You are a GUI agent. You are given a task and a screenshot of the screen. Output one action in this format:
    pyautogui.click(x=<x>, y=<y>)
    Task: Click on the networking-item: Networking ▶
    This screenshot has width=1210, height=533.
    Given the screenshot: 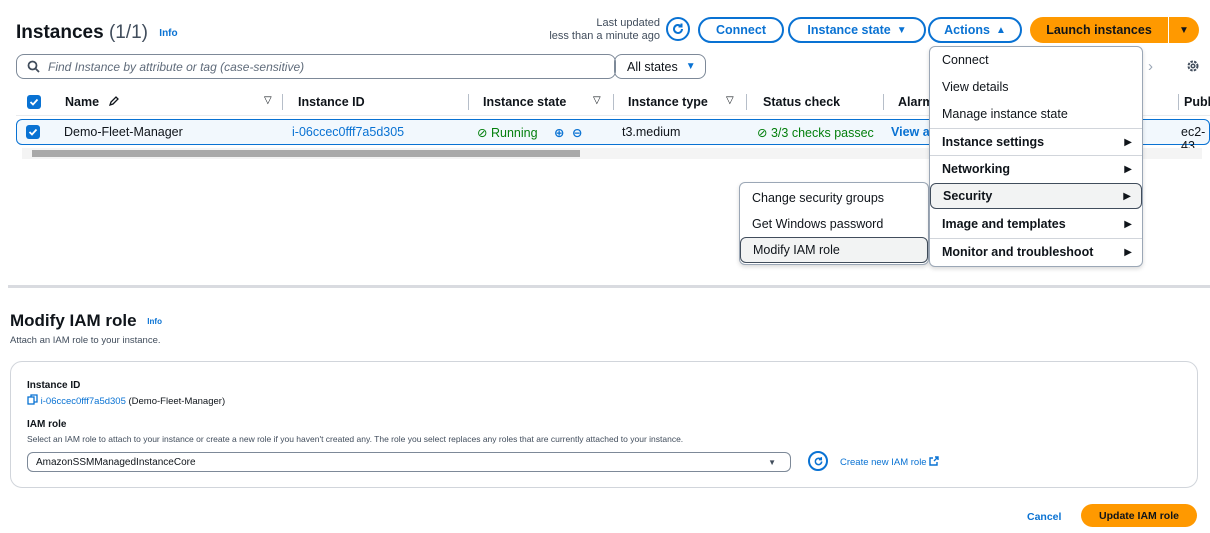 What is the action you would take?
    pyautogui.click(x=1036, y=169)
    